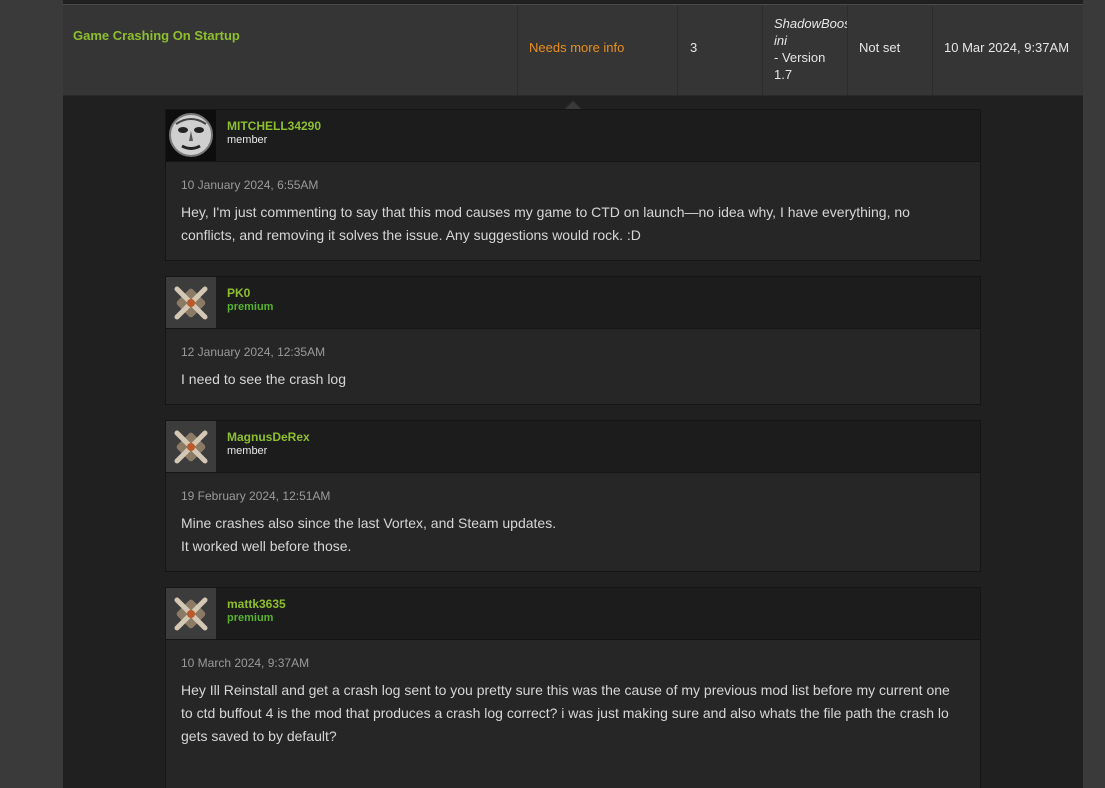 This screenshot has height=788, width=1105. I want to click on left-gutter, so click(31, 394).